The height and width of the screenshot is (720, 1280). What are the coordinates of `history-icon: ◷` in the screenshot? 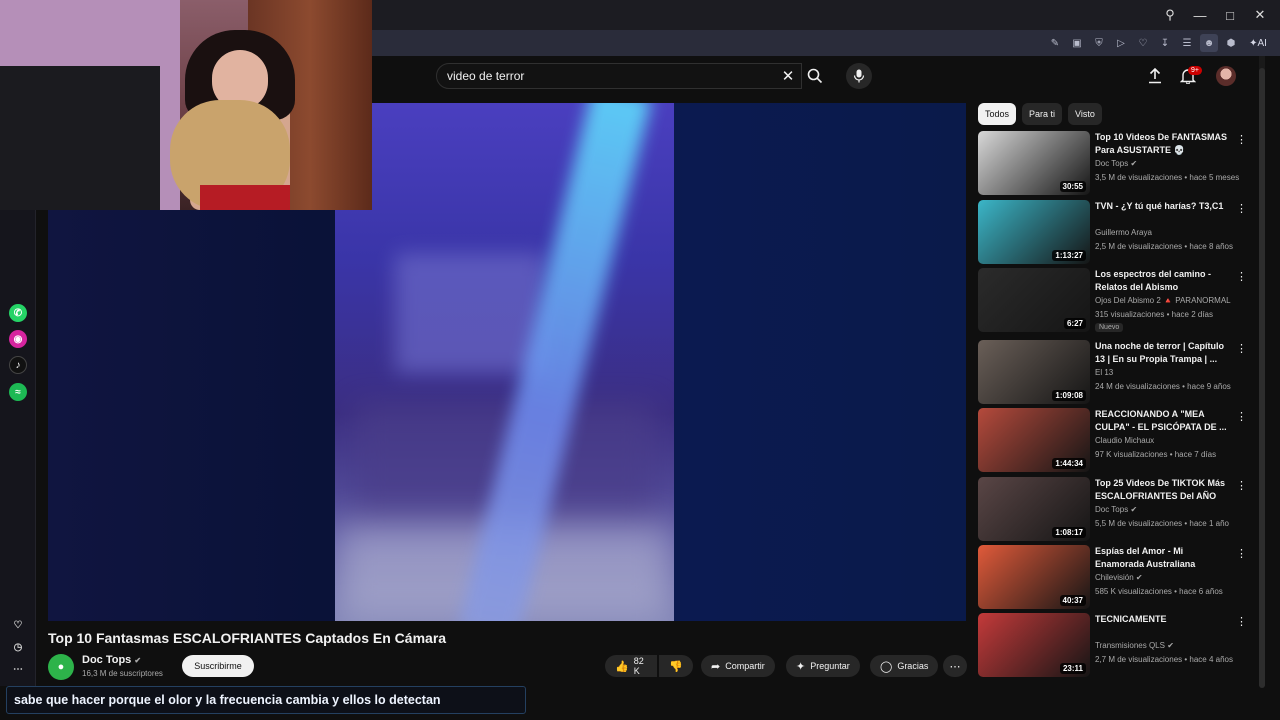 It's located at (18, 647).